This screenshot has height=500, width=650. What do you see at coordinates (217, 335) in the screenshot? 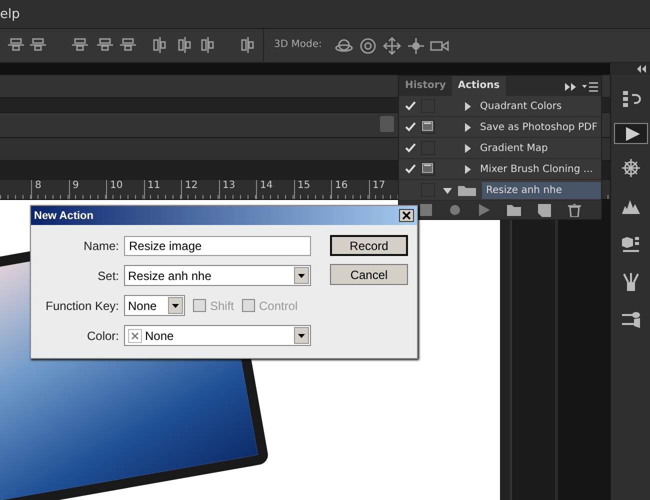
I see `color-dropdown: None` at bounding box center [217, 335].